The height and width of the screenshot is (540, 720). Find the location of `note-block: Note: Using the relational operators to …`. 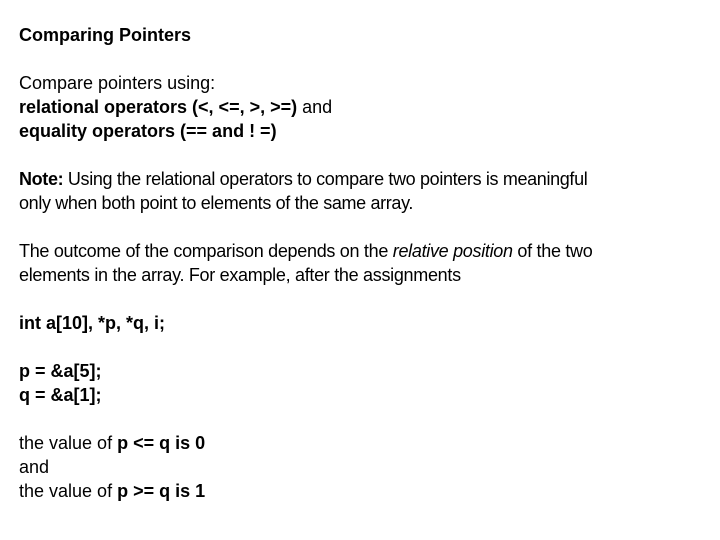

note-block: Note: Using the relational operators to … is located at coordinates (364, 191).